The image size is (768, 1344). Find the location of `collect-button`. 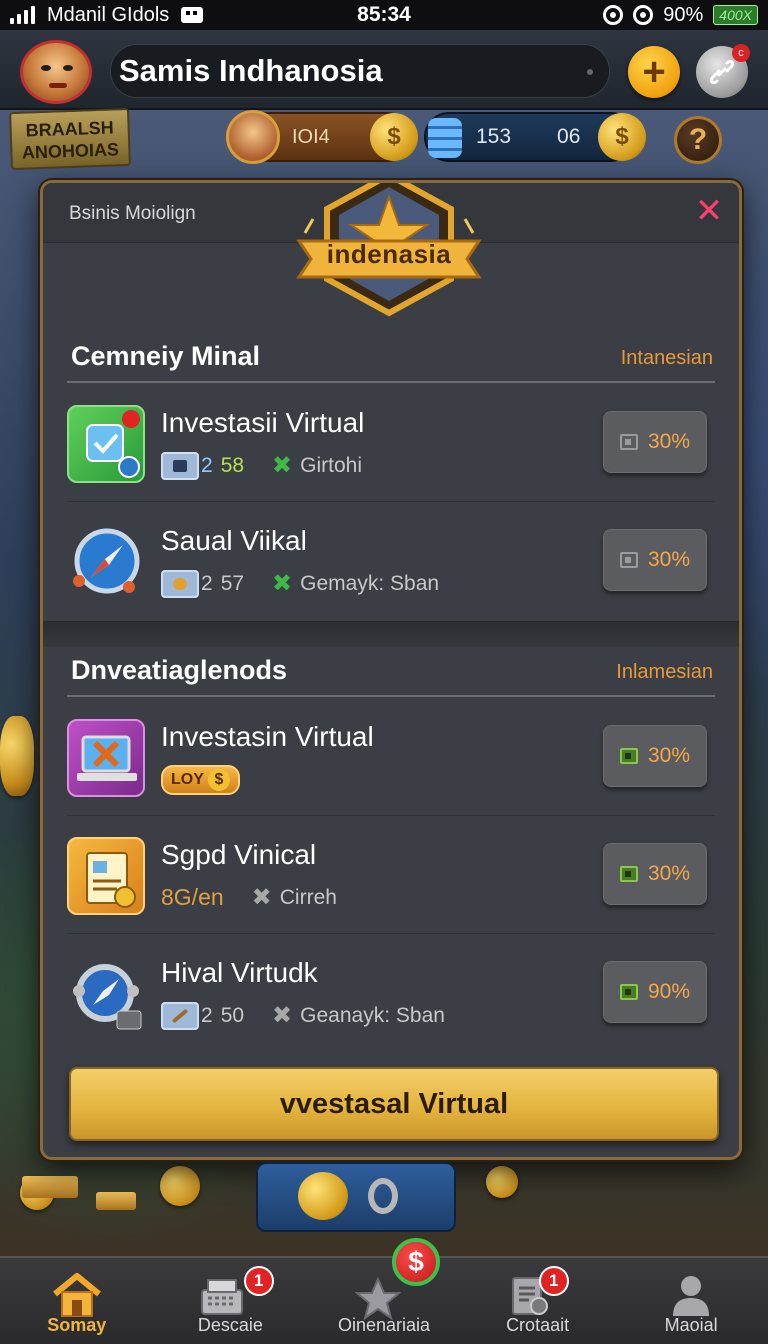

collect-button is located at coordinates (356, 1197).